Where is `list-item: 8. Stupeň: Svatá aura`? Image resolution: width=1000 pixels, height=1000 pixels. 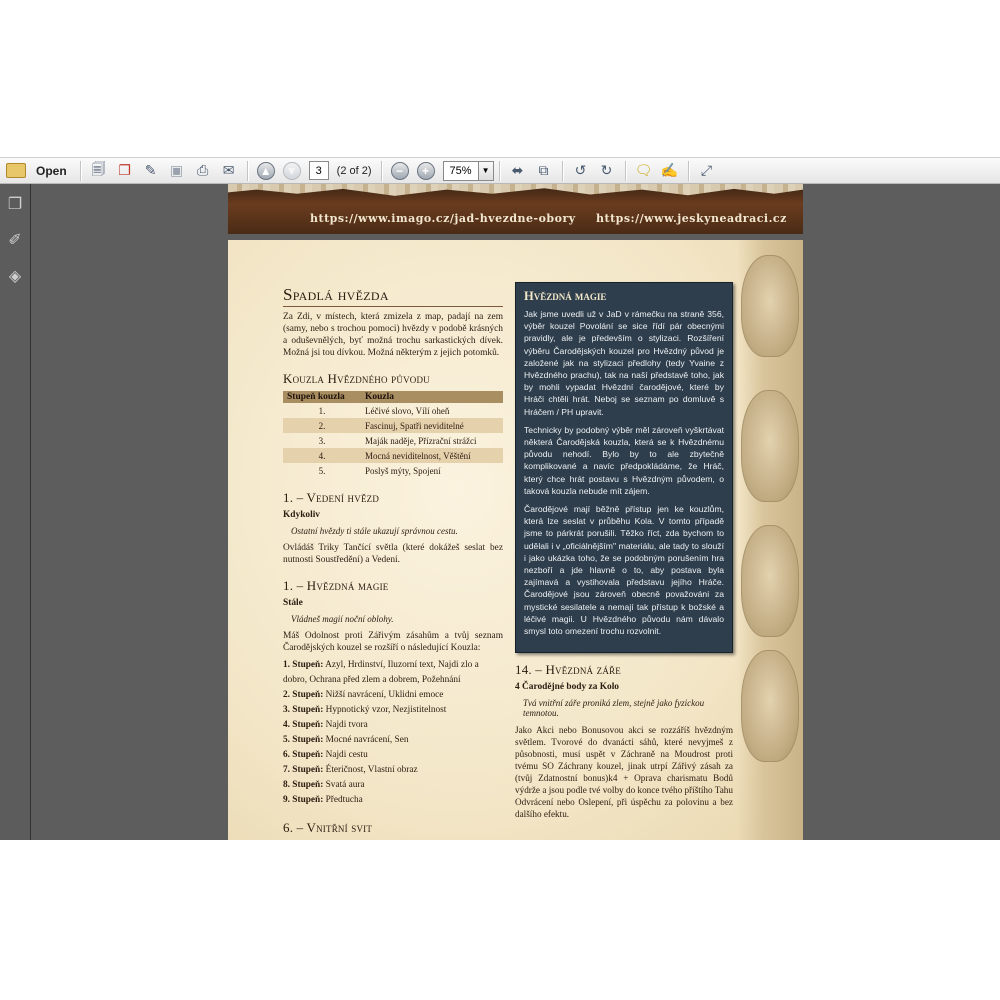 list-item: 8. Stupeň: Svatá aura is located at coordinates (393, 785).